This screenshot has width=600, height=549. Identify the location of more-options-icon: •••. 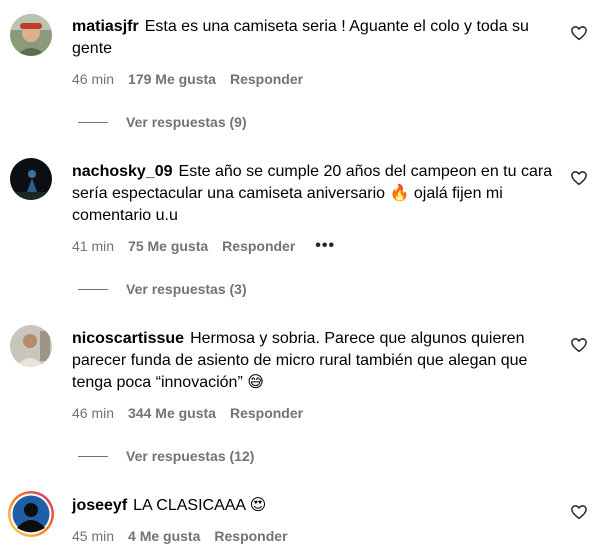
(325, 246).